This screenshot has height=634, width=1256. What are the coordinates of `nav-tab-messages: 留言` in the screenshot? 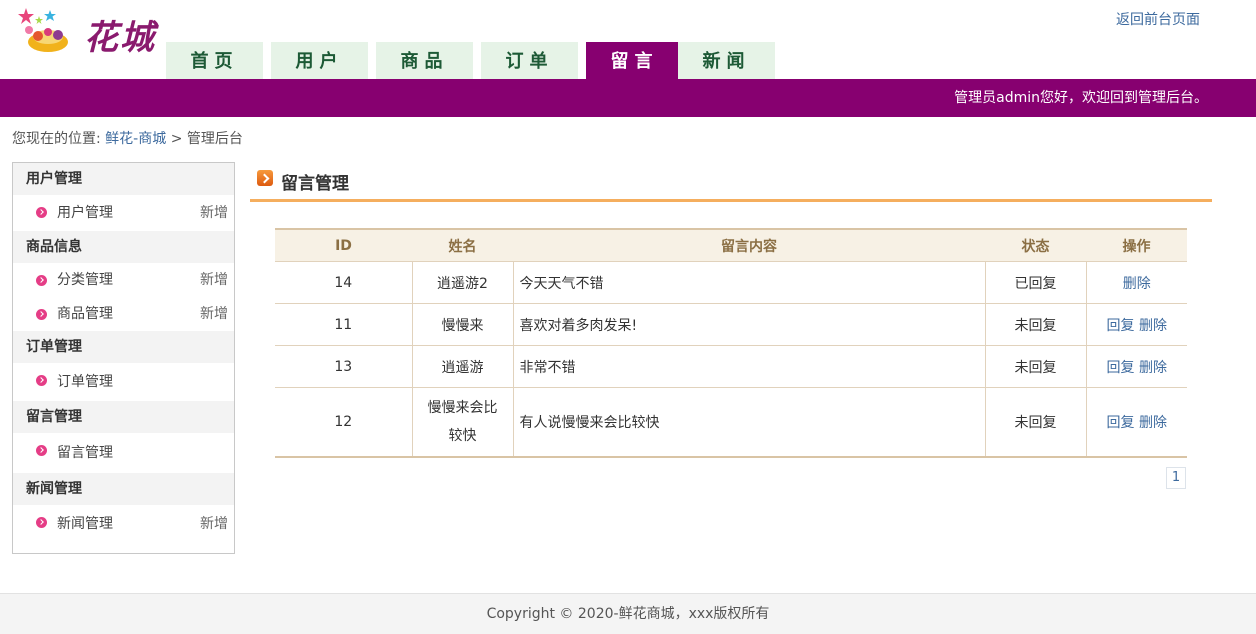 It's located at (634, 60).